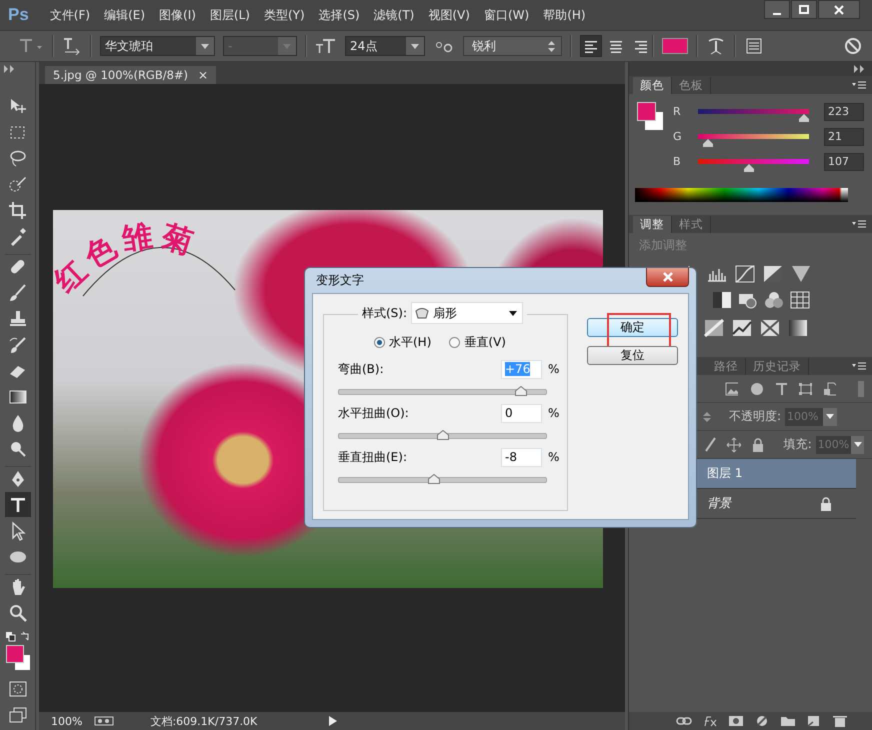 The width and height of the screenshot is (872, 730). Describe the element at coordinates (714, 328) in the screenshot. I see `diagonal-gradient-icon` at that location.